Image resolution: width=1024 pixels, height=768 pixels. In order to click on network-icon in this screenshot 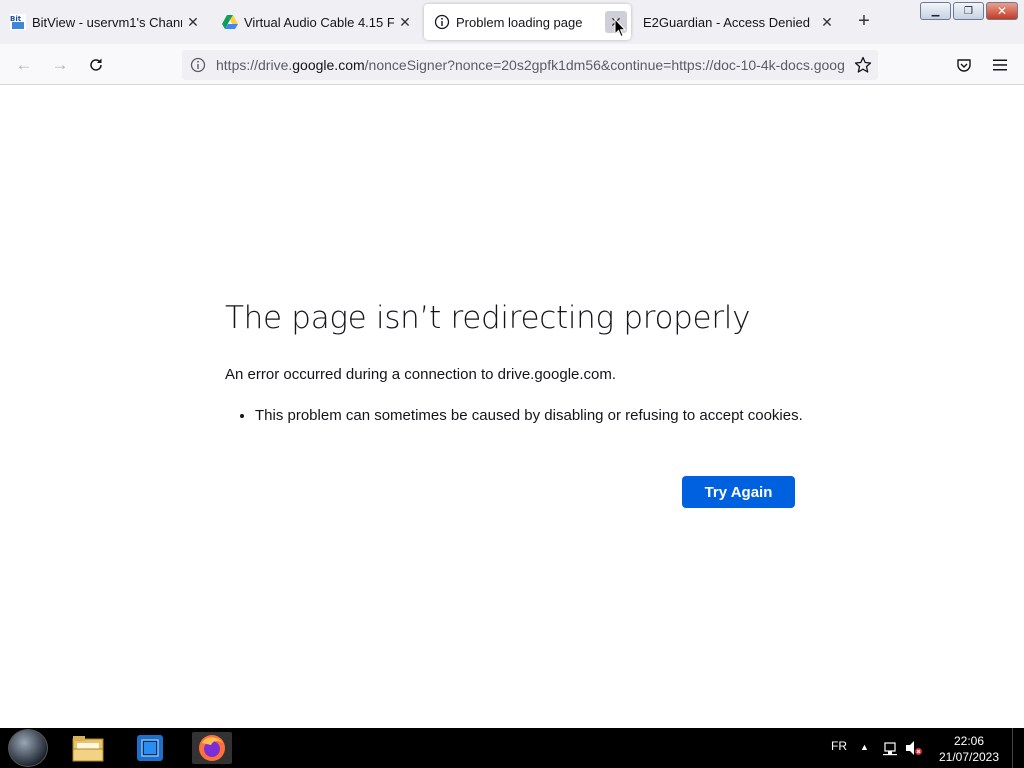, I will do `click(890, 748)`.